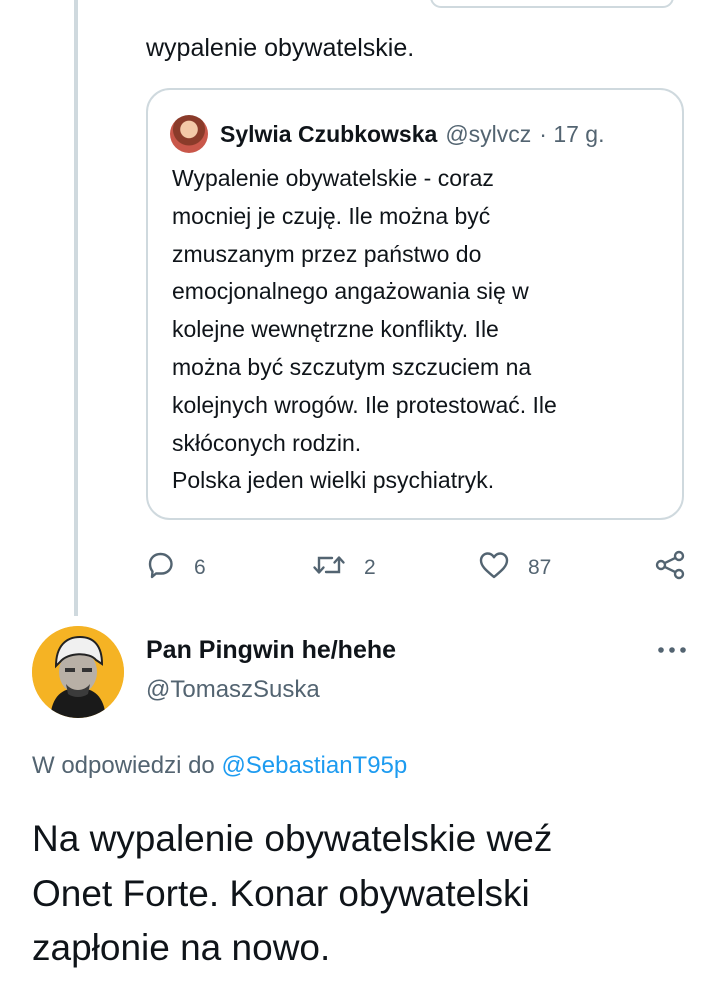 The image size is (712, 996). Describe the element at coordinates (494, 568) in the screenshot. I see `like-icon` at that location.